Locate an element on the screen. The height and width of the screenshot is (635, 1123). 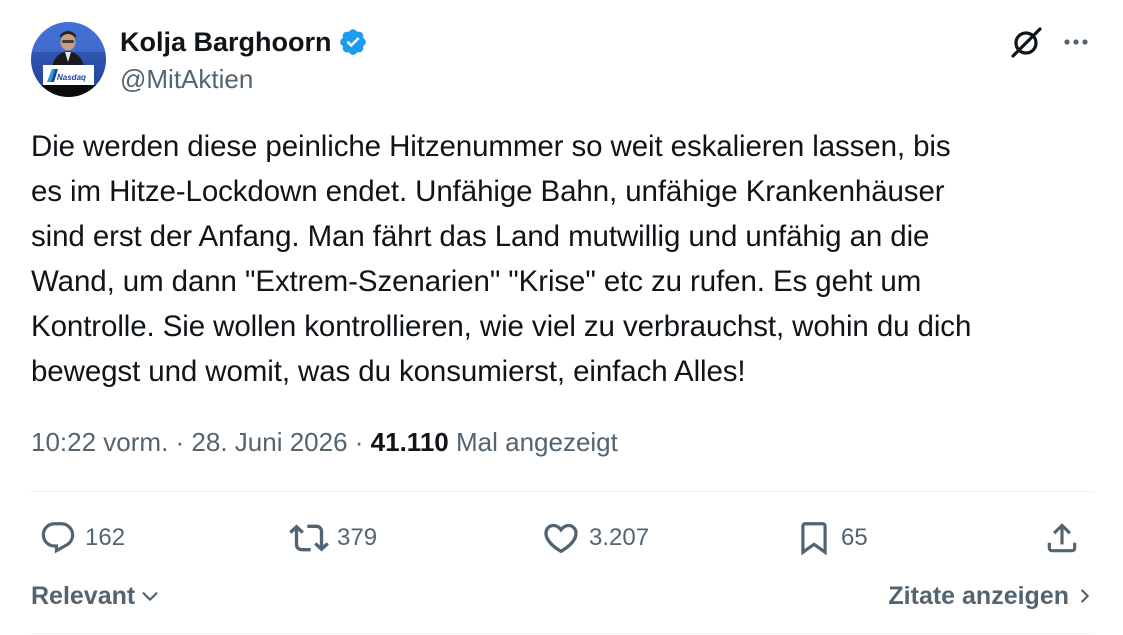
share-icon is located at coordinates (1062, 538).